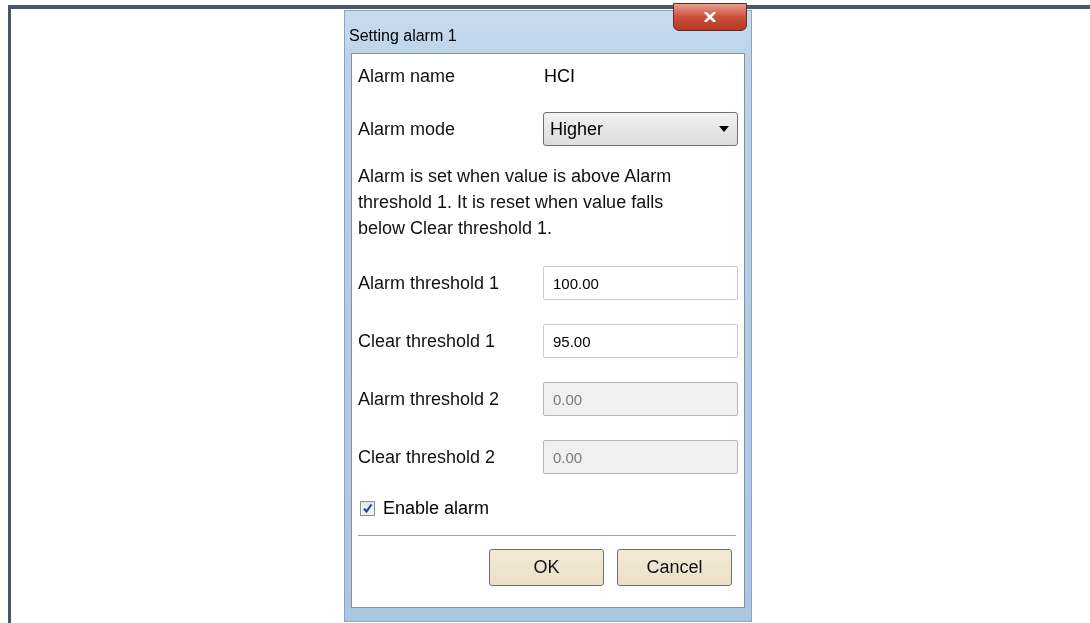 The width and height of the screenshot is (1090, 623). I want to click on input-field: 95.00, so click(640, 341).